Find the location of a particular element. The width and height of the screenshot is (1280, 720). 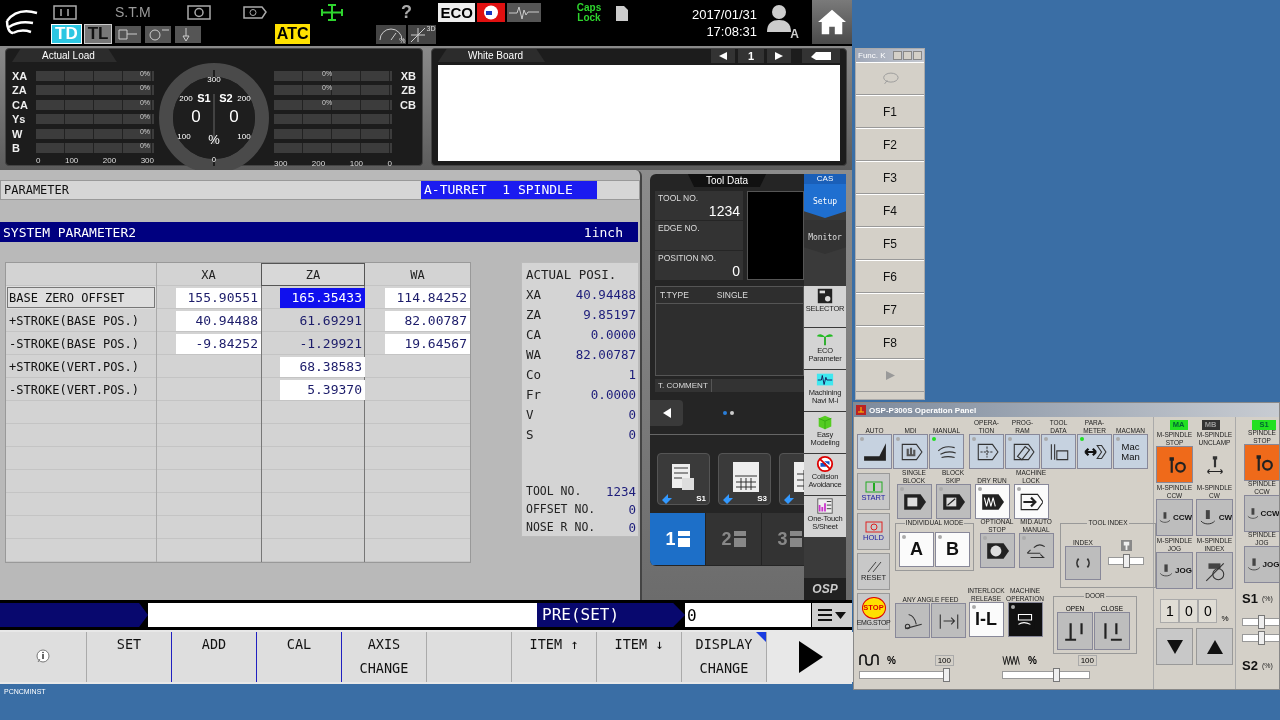

eco-button: ECO is located at coordinates (456, 12).